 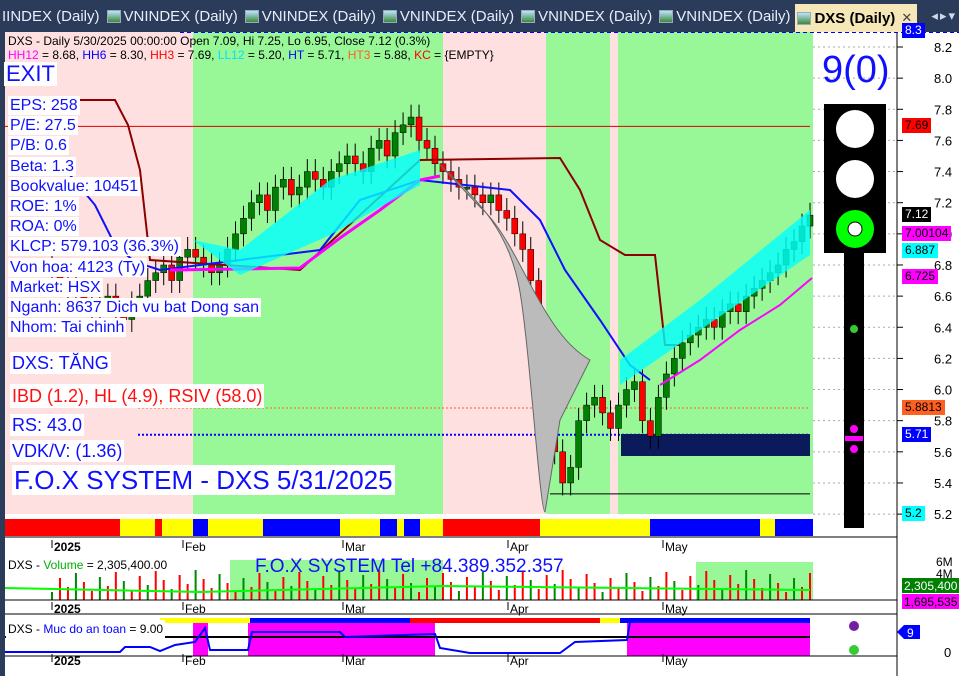 I want to click on month-label: Feb, so click(x=195, y=661).